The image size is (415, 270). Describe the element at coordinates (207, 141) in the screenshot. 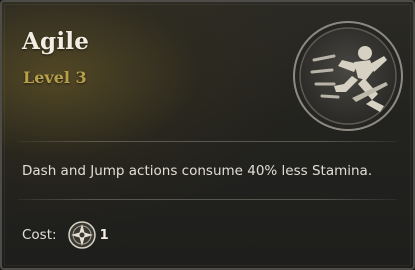

I see `divider-top` at that location.